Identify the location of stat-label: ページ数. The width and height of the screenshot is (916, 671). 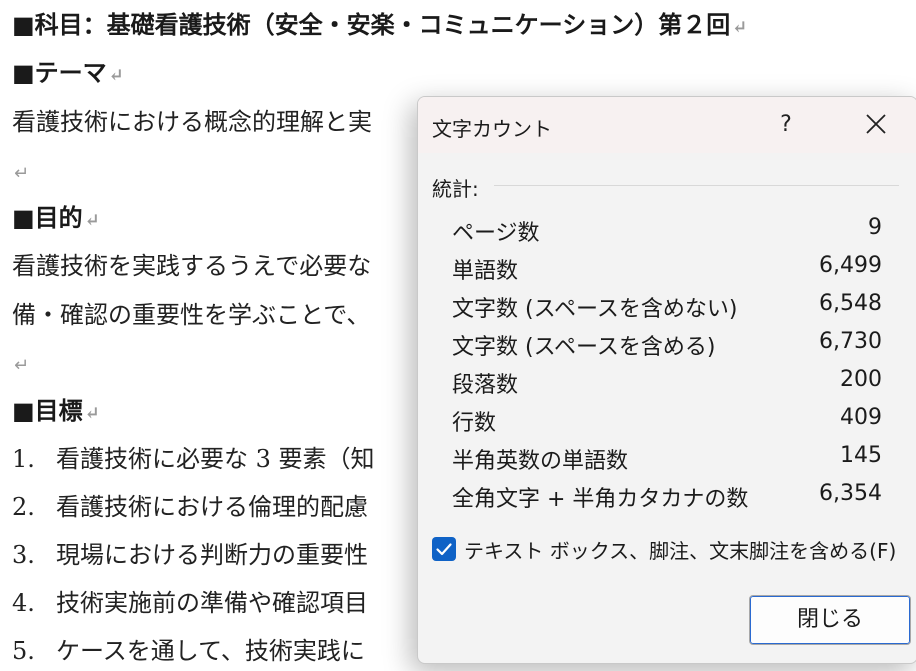
(496, 233).